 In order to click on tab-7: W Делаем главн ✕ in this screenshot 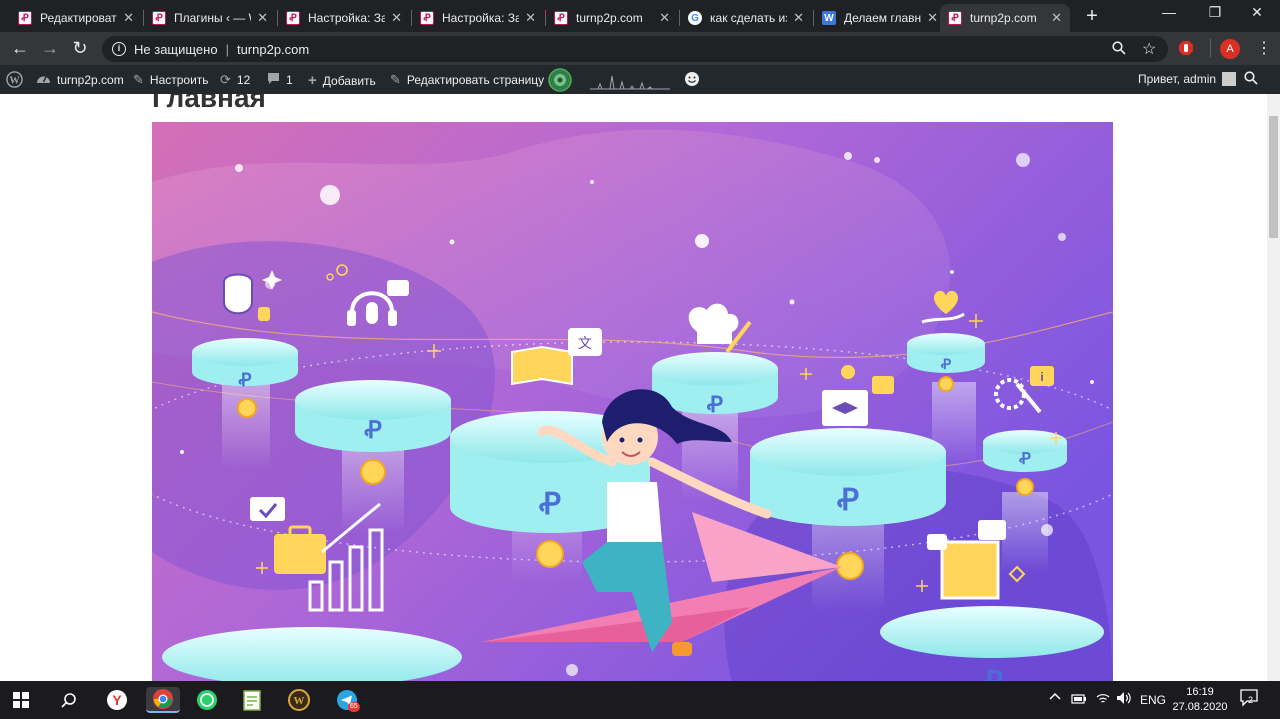, I will do `click(880, 18)`.